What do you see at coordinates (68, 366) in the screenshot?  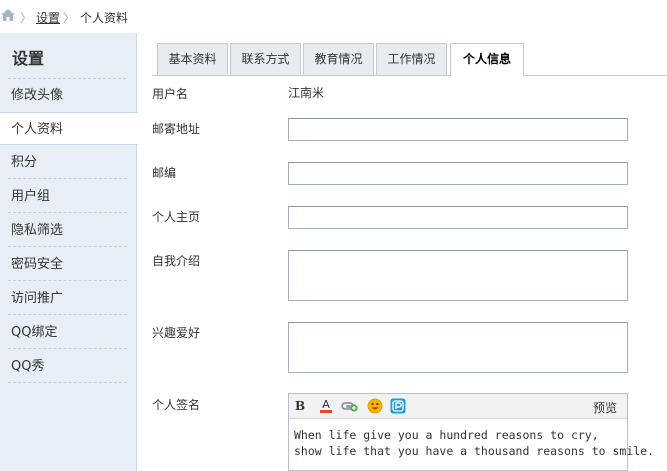 I see `sidebar-item-qq-show: QQ秀` at bounding box center [68, 366].